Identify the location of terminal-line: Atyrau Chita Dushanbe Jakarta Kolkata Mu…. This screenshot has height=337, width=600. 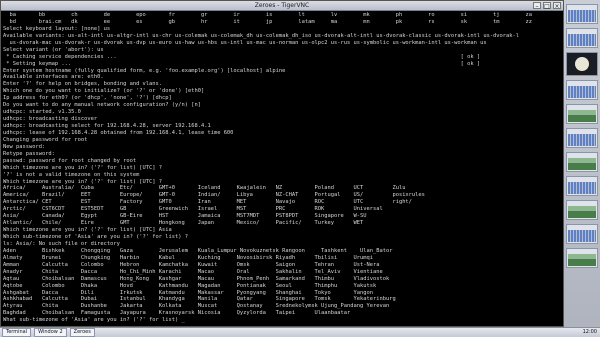
(196, 306).